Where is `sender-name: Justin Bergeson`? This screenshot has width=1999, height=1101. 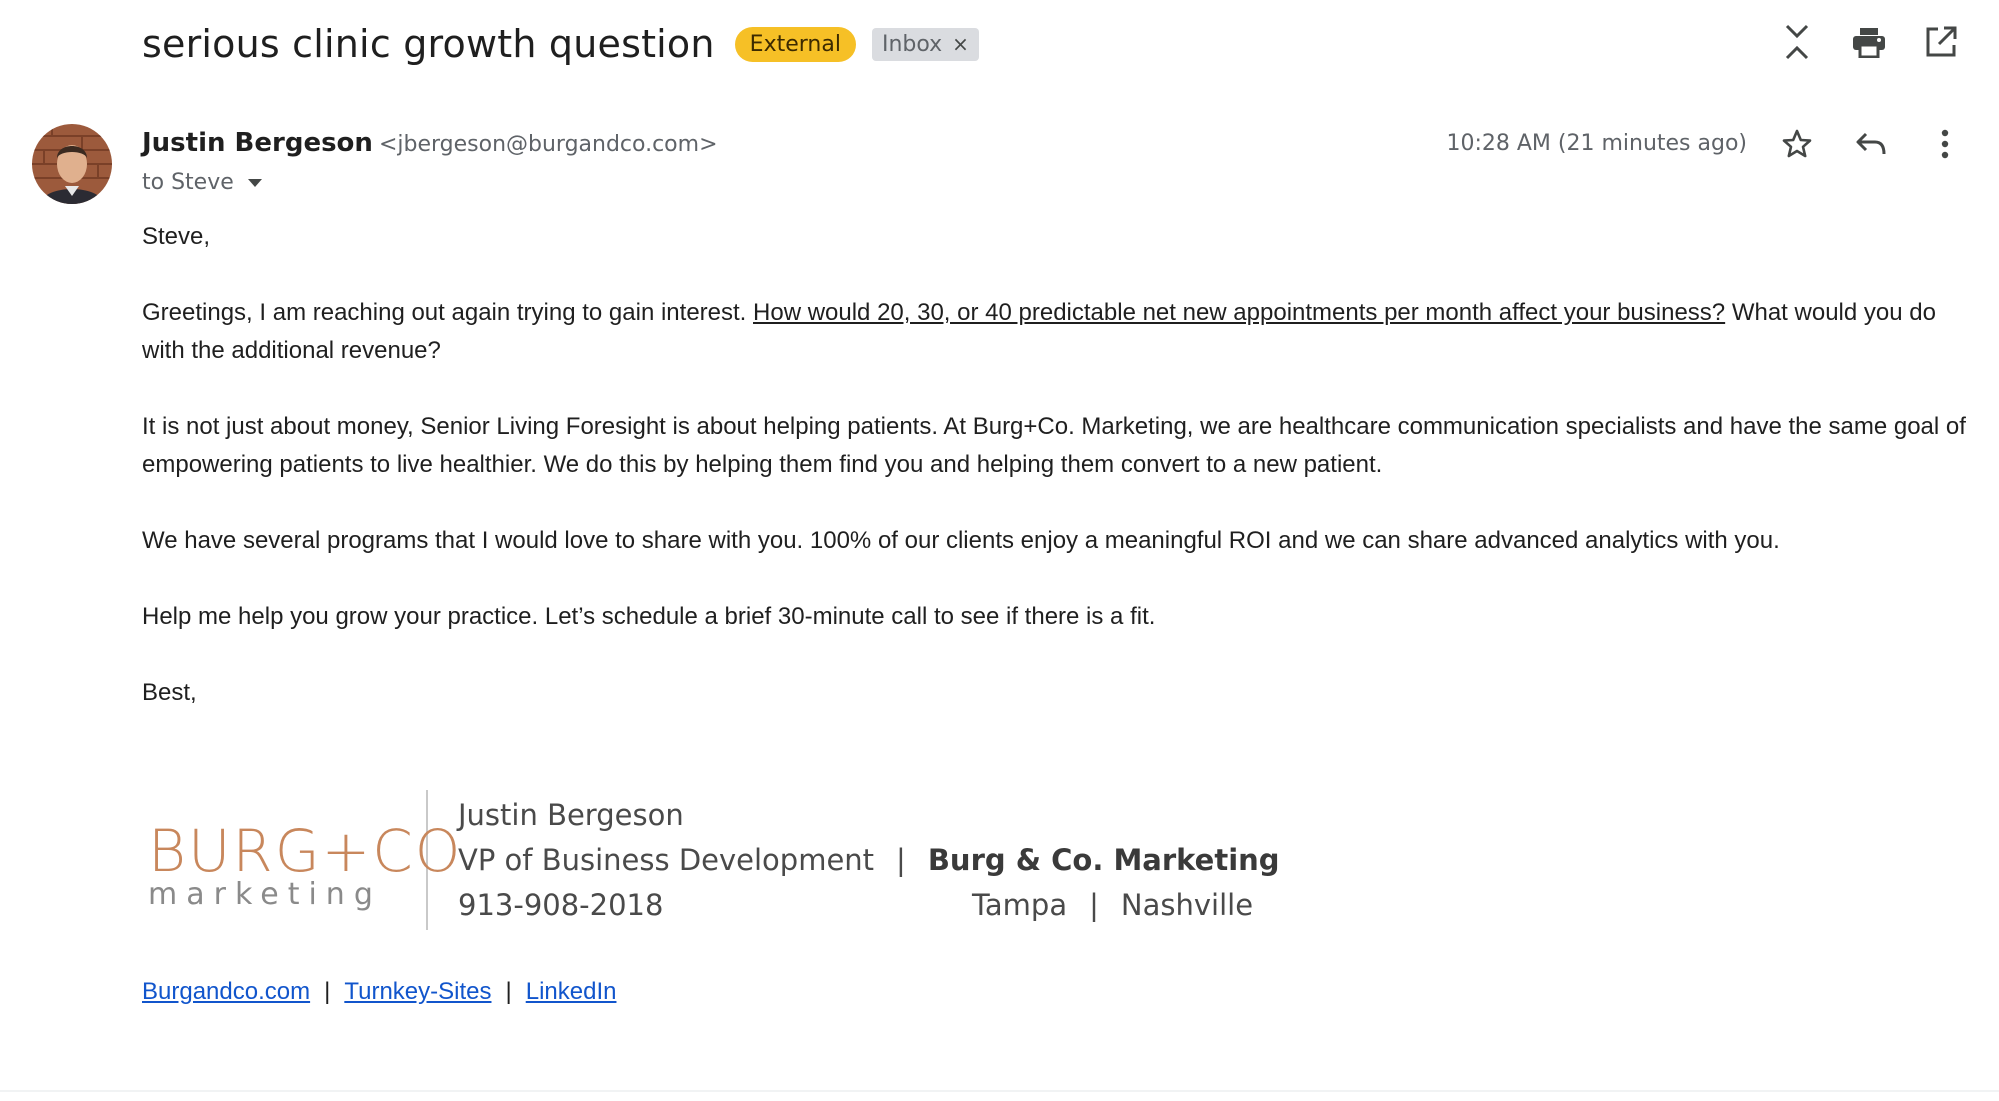 sender-name: Justin Bergeson is located at coordinates (257, 143).